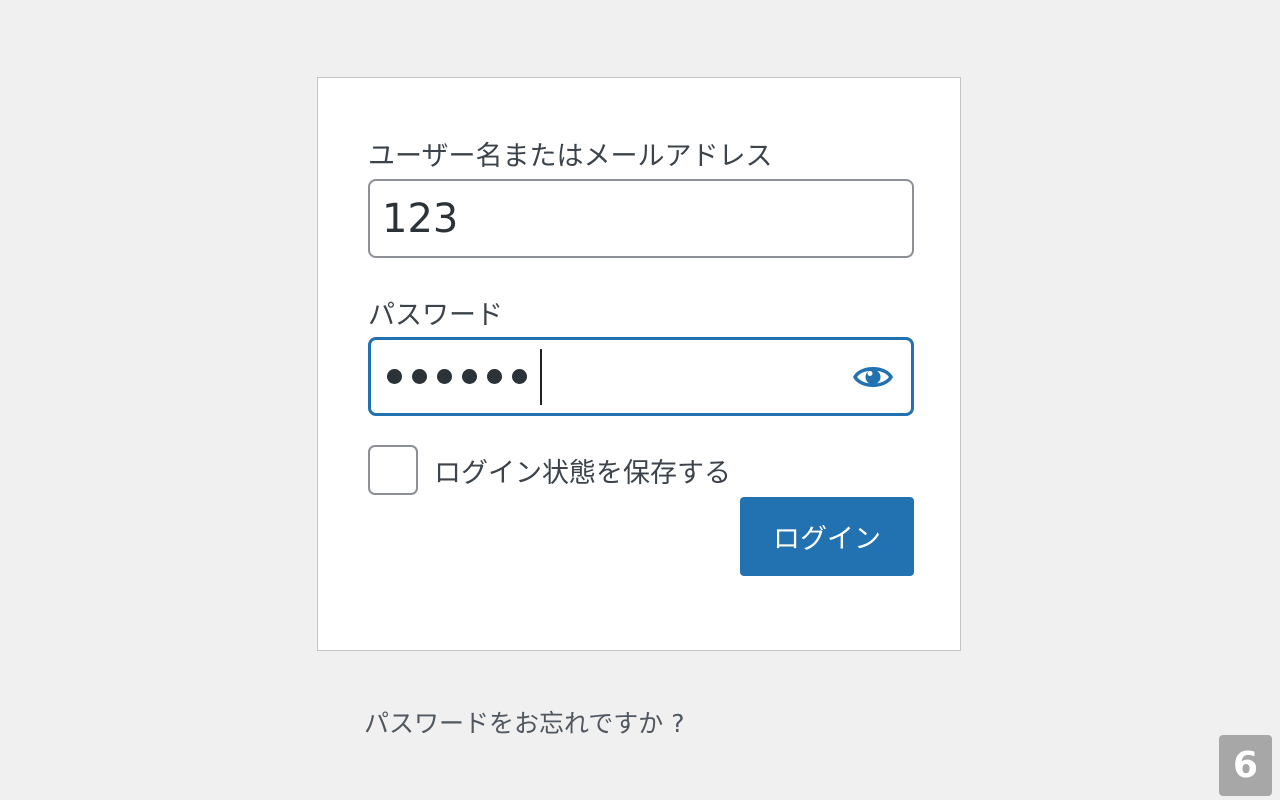 The width and height of the screenshot is (1280, 800). Describe the element at coordinates (435, 315) in the screenshot. I see `password-label: パスワード` at that location.